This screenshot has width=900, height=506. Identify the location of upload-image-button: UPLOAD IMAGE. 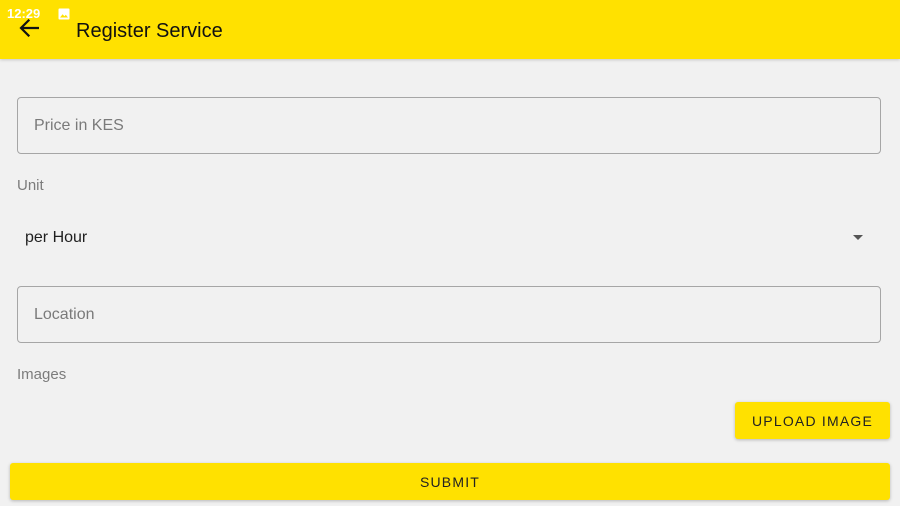
(812, 420).